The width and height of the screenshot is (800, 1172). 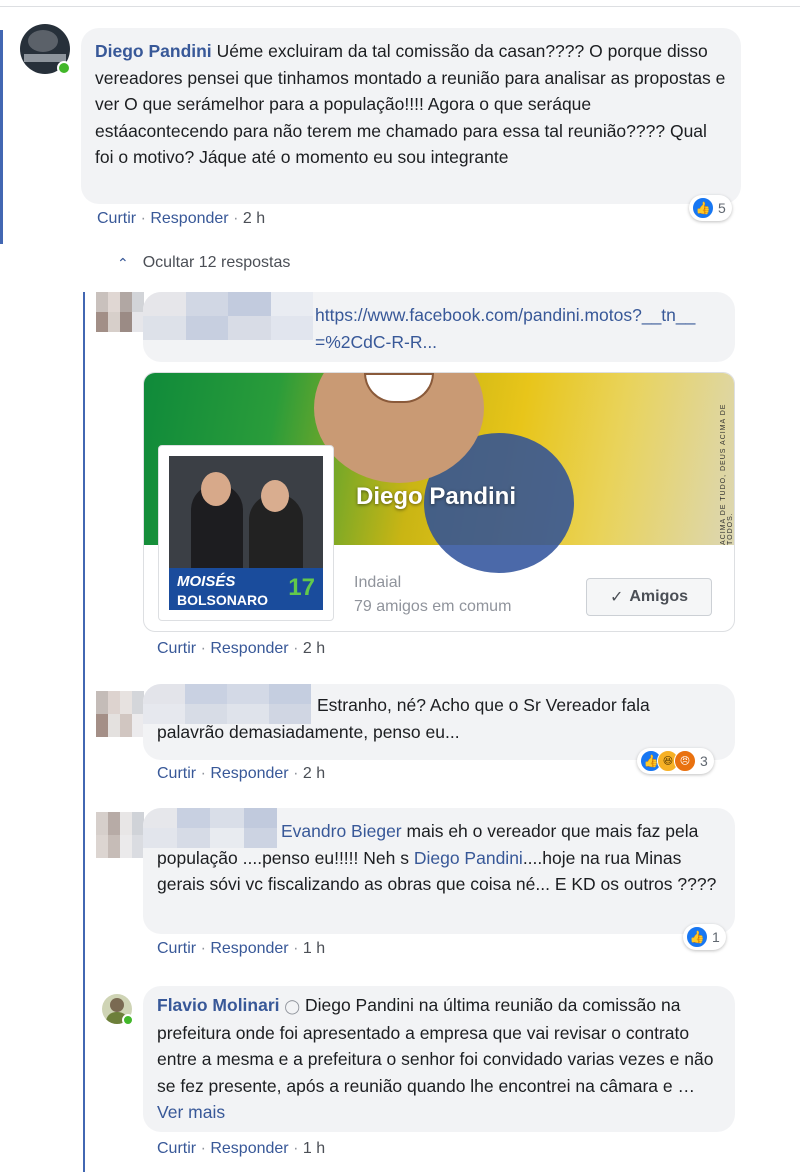 I want to click on reaction-summary: 👍 1, so click(x=704, y=937).